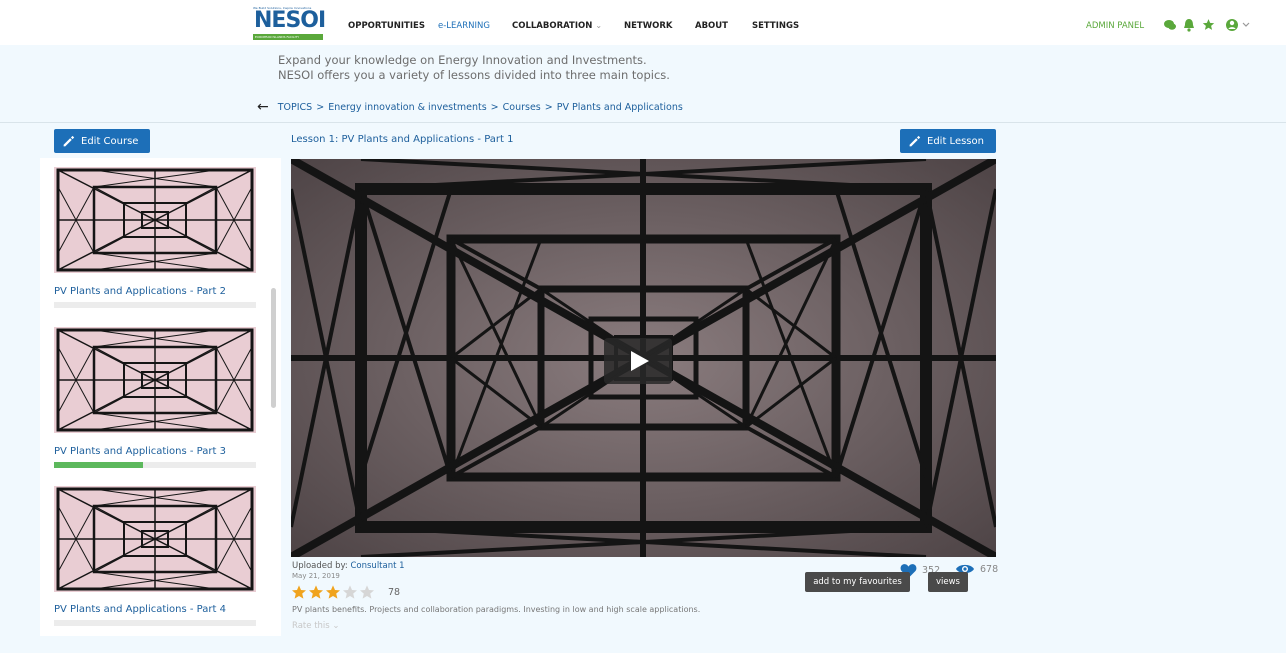 The height and width of the screenshot is (653, 1286). What do you see at coordinates (989, 569) in the screenshot?
I see `views-count: 678` at bounding box center [989, 569].